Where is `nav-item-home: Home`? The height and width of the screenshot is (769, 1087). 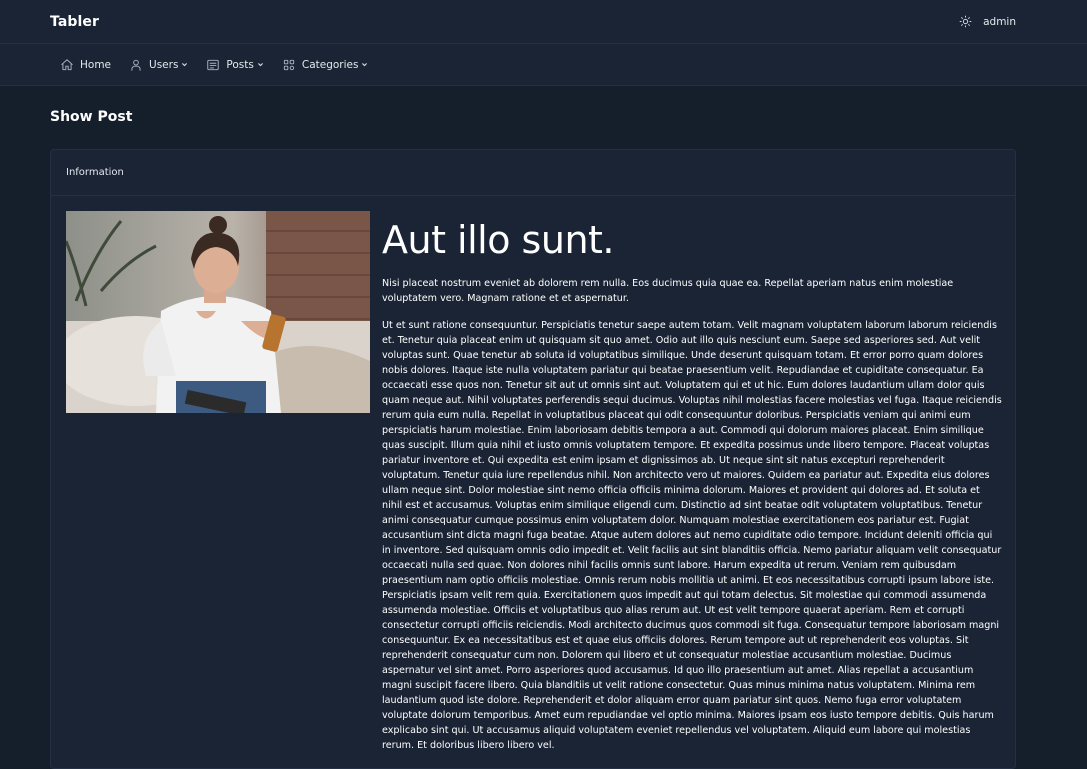
nav-item-home: Home is located at coordinates (85, 65).